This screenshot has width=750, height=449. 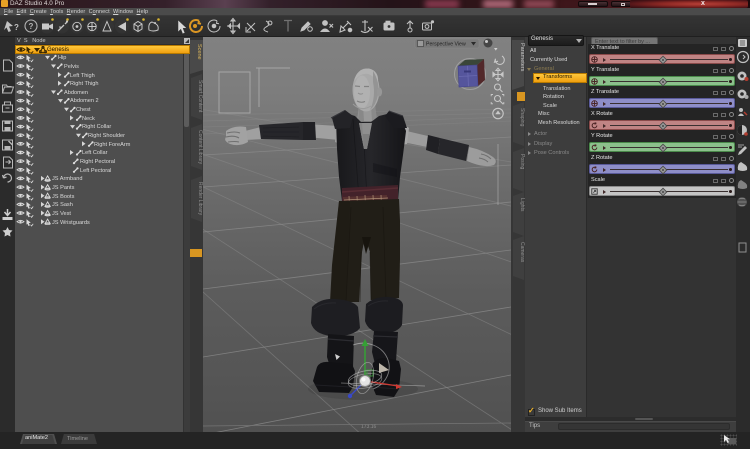 I want to click on svg-text: Cameras, so click(x=522, y=252).